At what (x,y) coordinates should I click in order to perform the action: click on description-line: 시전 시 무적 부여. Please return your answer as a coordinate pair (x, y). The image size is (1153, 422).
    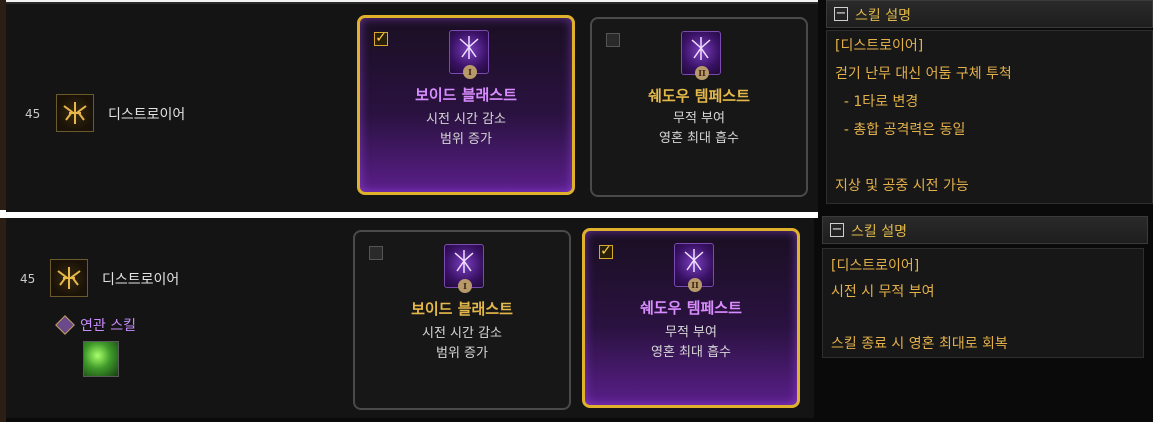
    Looking at the image, I should click on (883, 292).